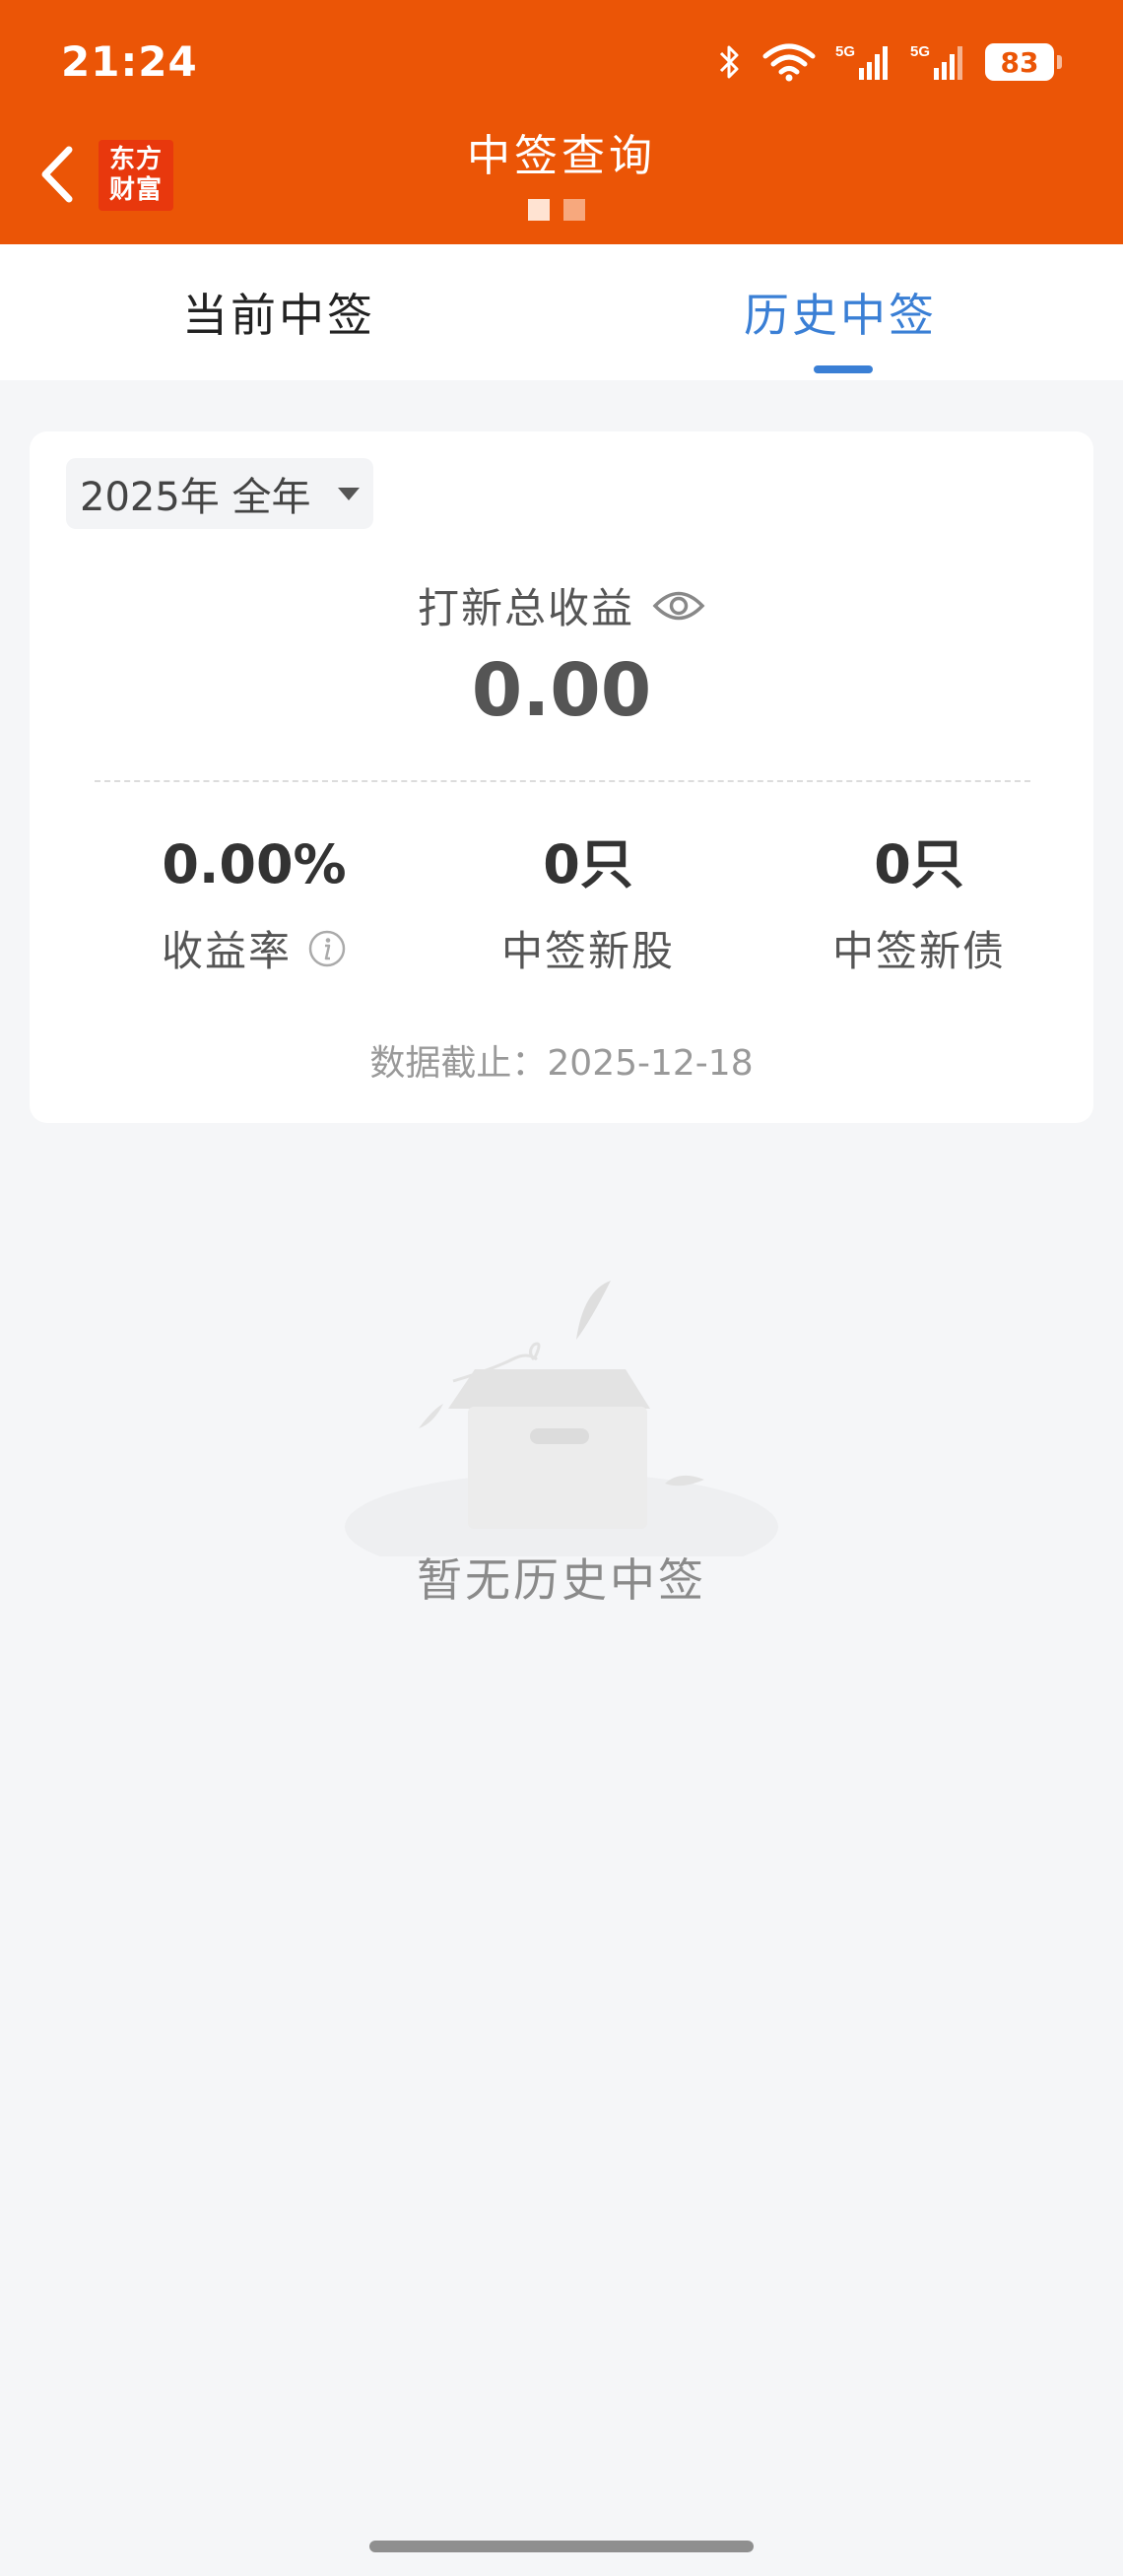 This screenshot has width=1123, height=2576. What do you see at coordinates (587, 951) in the screenshot?
I see `new-stocks-label: 中签新股` at bounding box center [587, 951].